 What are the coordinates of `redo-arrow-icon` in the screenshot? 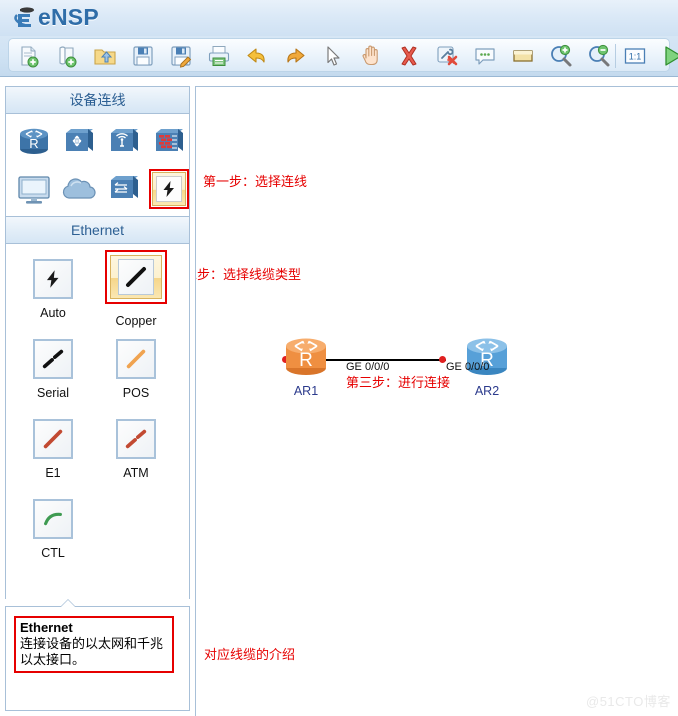 It's located at (296, 55).